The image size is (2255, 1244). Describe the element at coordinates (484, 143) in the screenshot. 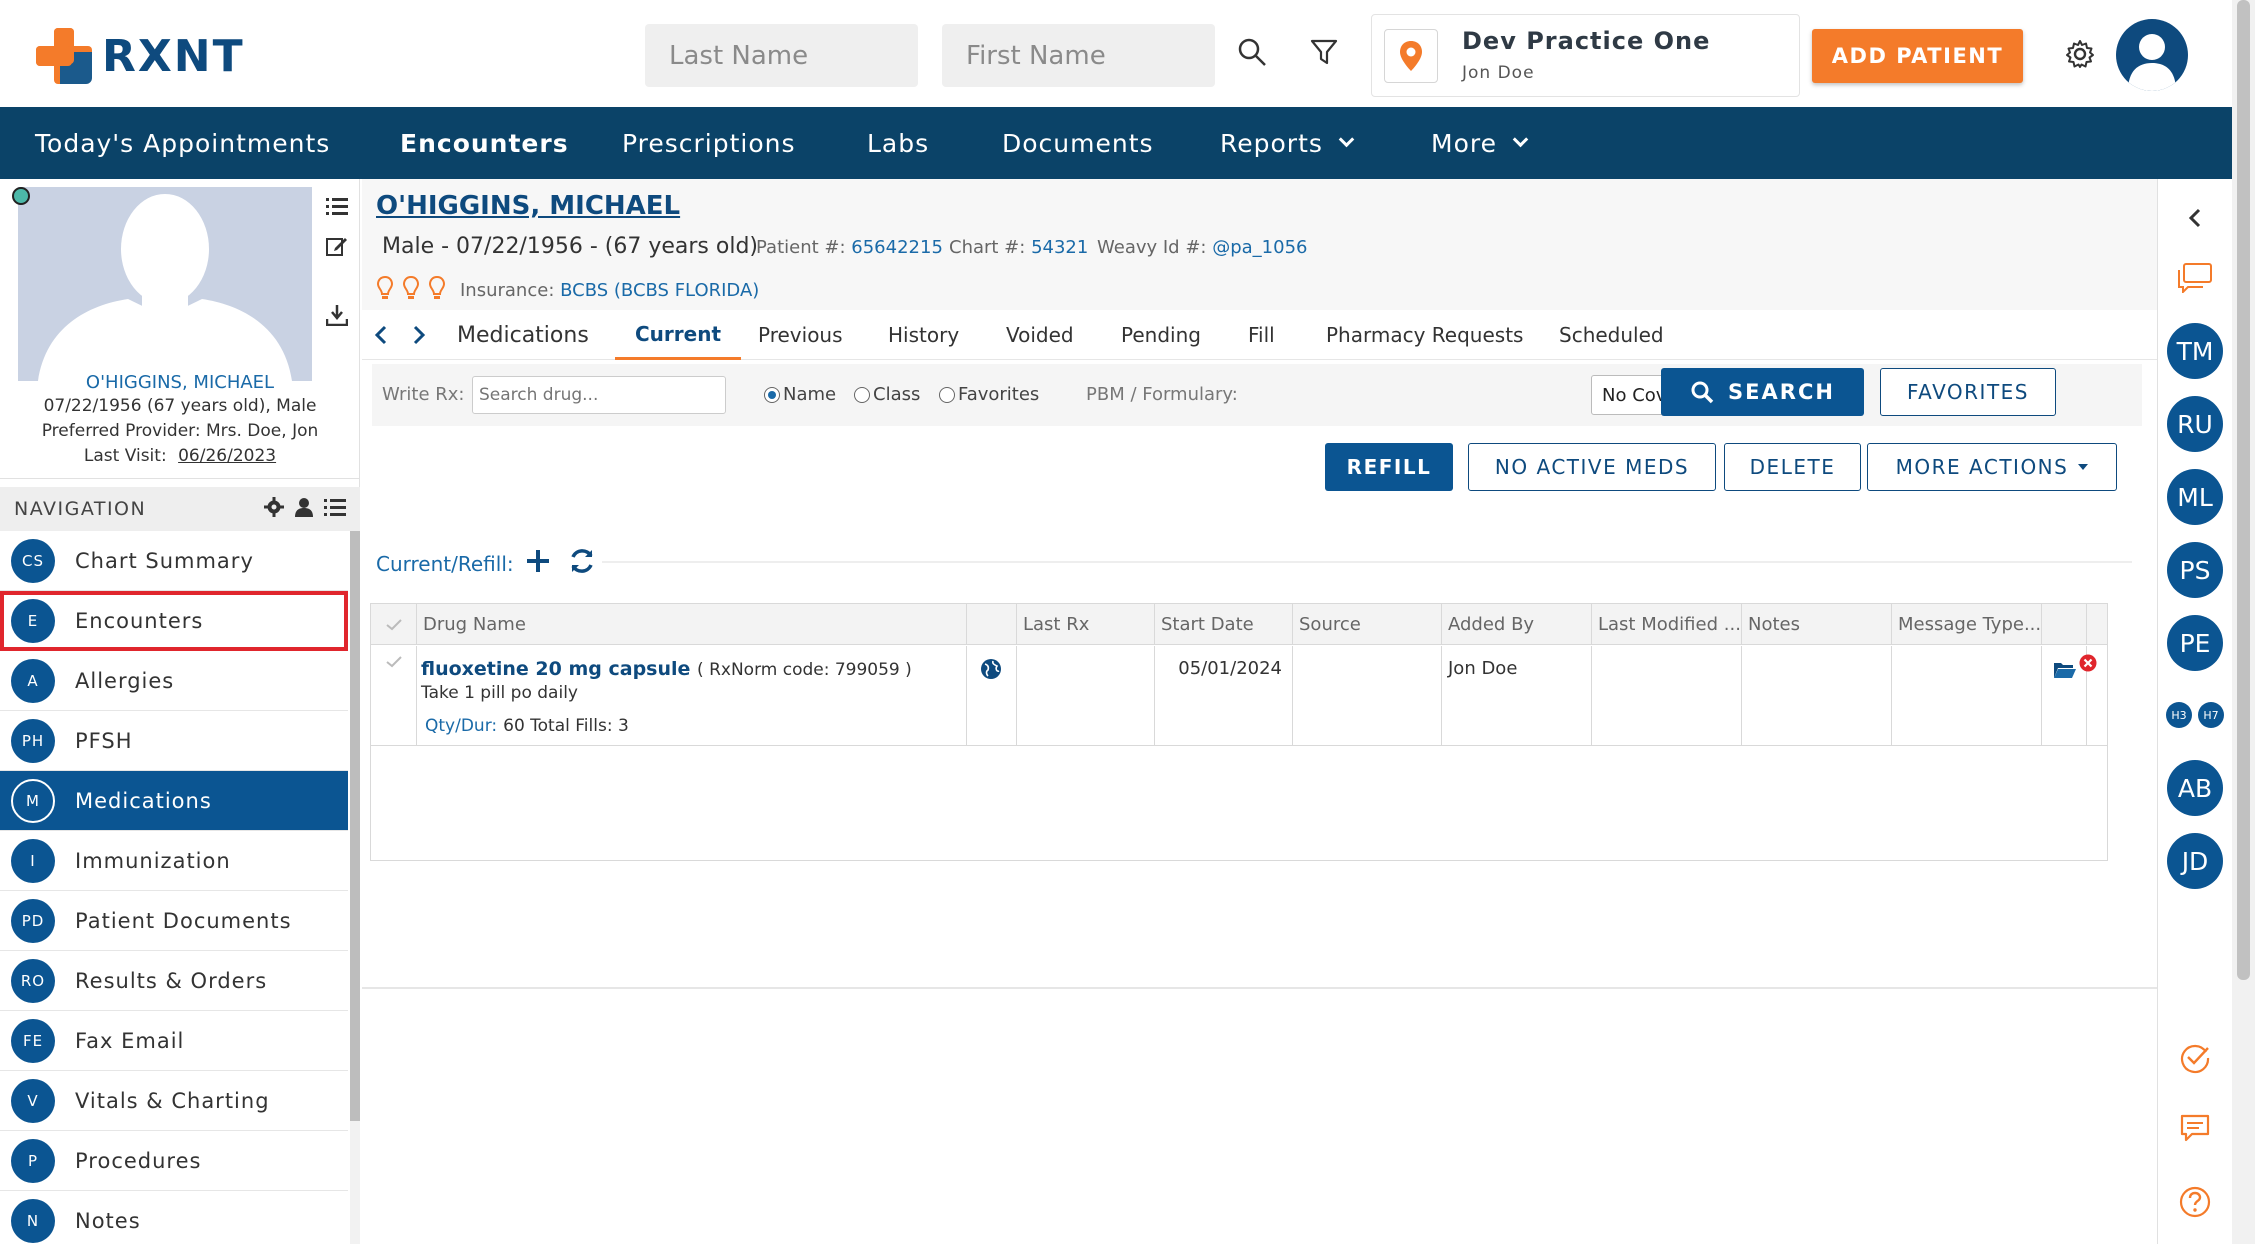

I see `nav-encounters: Encounters` at that location.